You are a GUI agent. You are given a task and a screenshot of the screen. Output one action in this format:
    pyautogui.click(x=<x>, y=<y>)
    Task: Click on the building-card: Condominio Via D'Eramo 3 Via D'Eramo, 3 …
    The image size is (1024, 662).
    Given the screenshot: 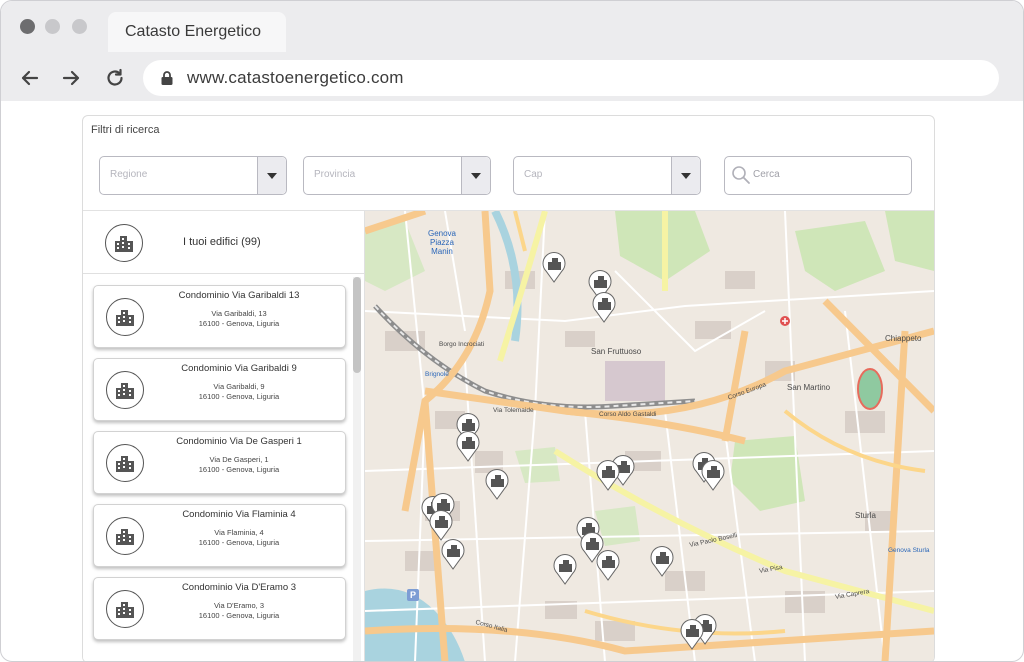 What is the action you would take?
    pyautogui.click(x=219, y=608)
    